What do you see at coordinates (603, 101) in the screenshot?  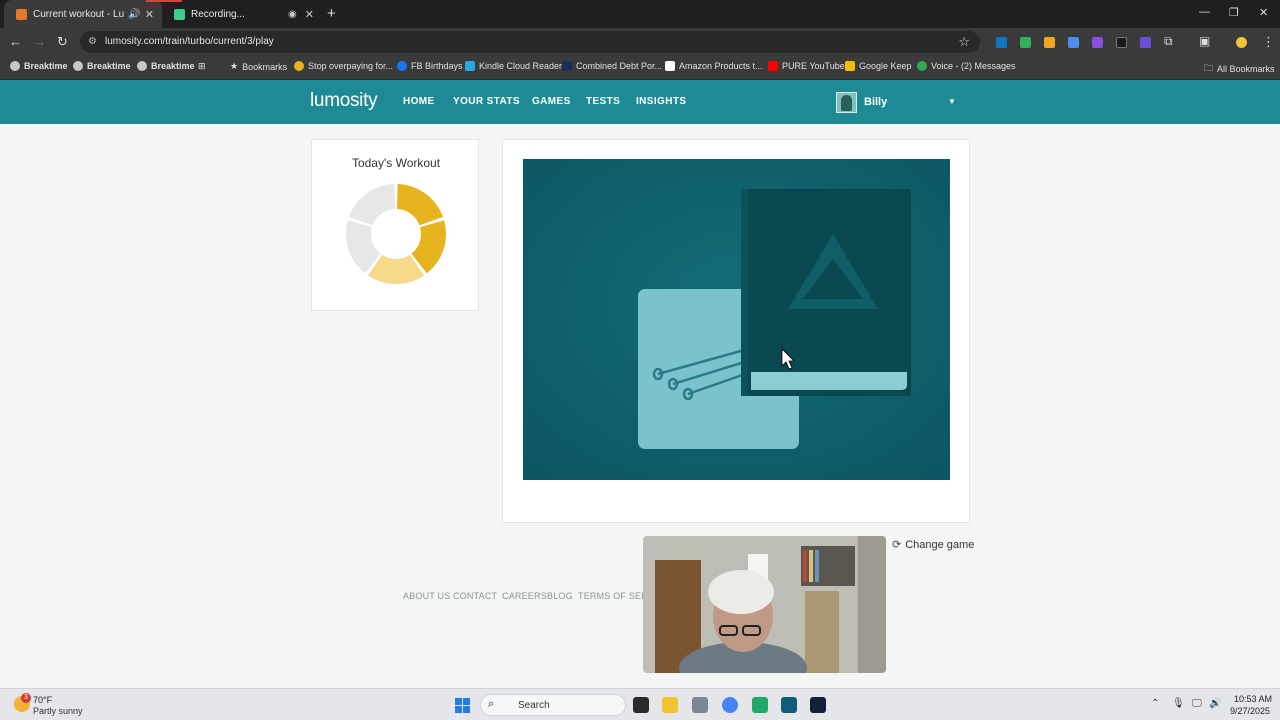 I see `nav-tests: TESTS` at bounding box center [603, 101].